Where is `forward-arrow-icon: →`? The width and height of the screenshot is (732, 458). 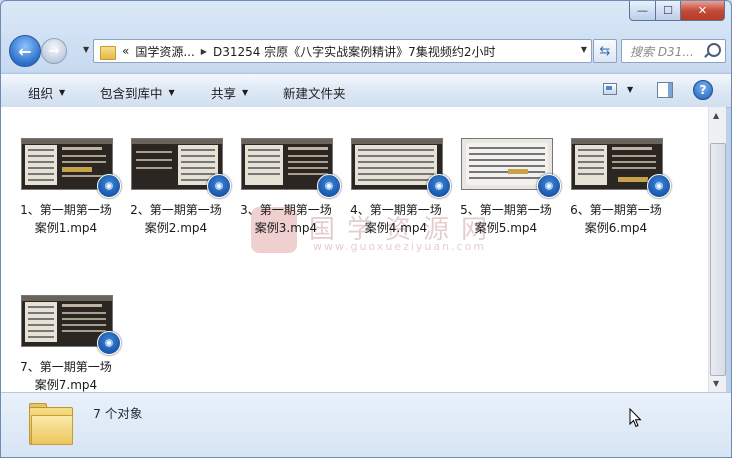
forward-arrow-icon: → is located at coordinates (54, 51).